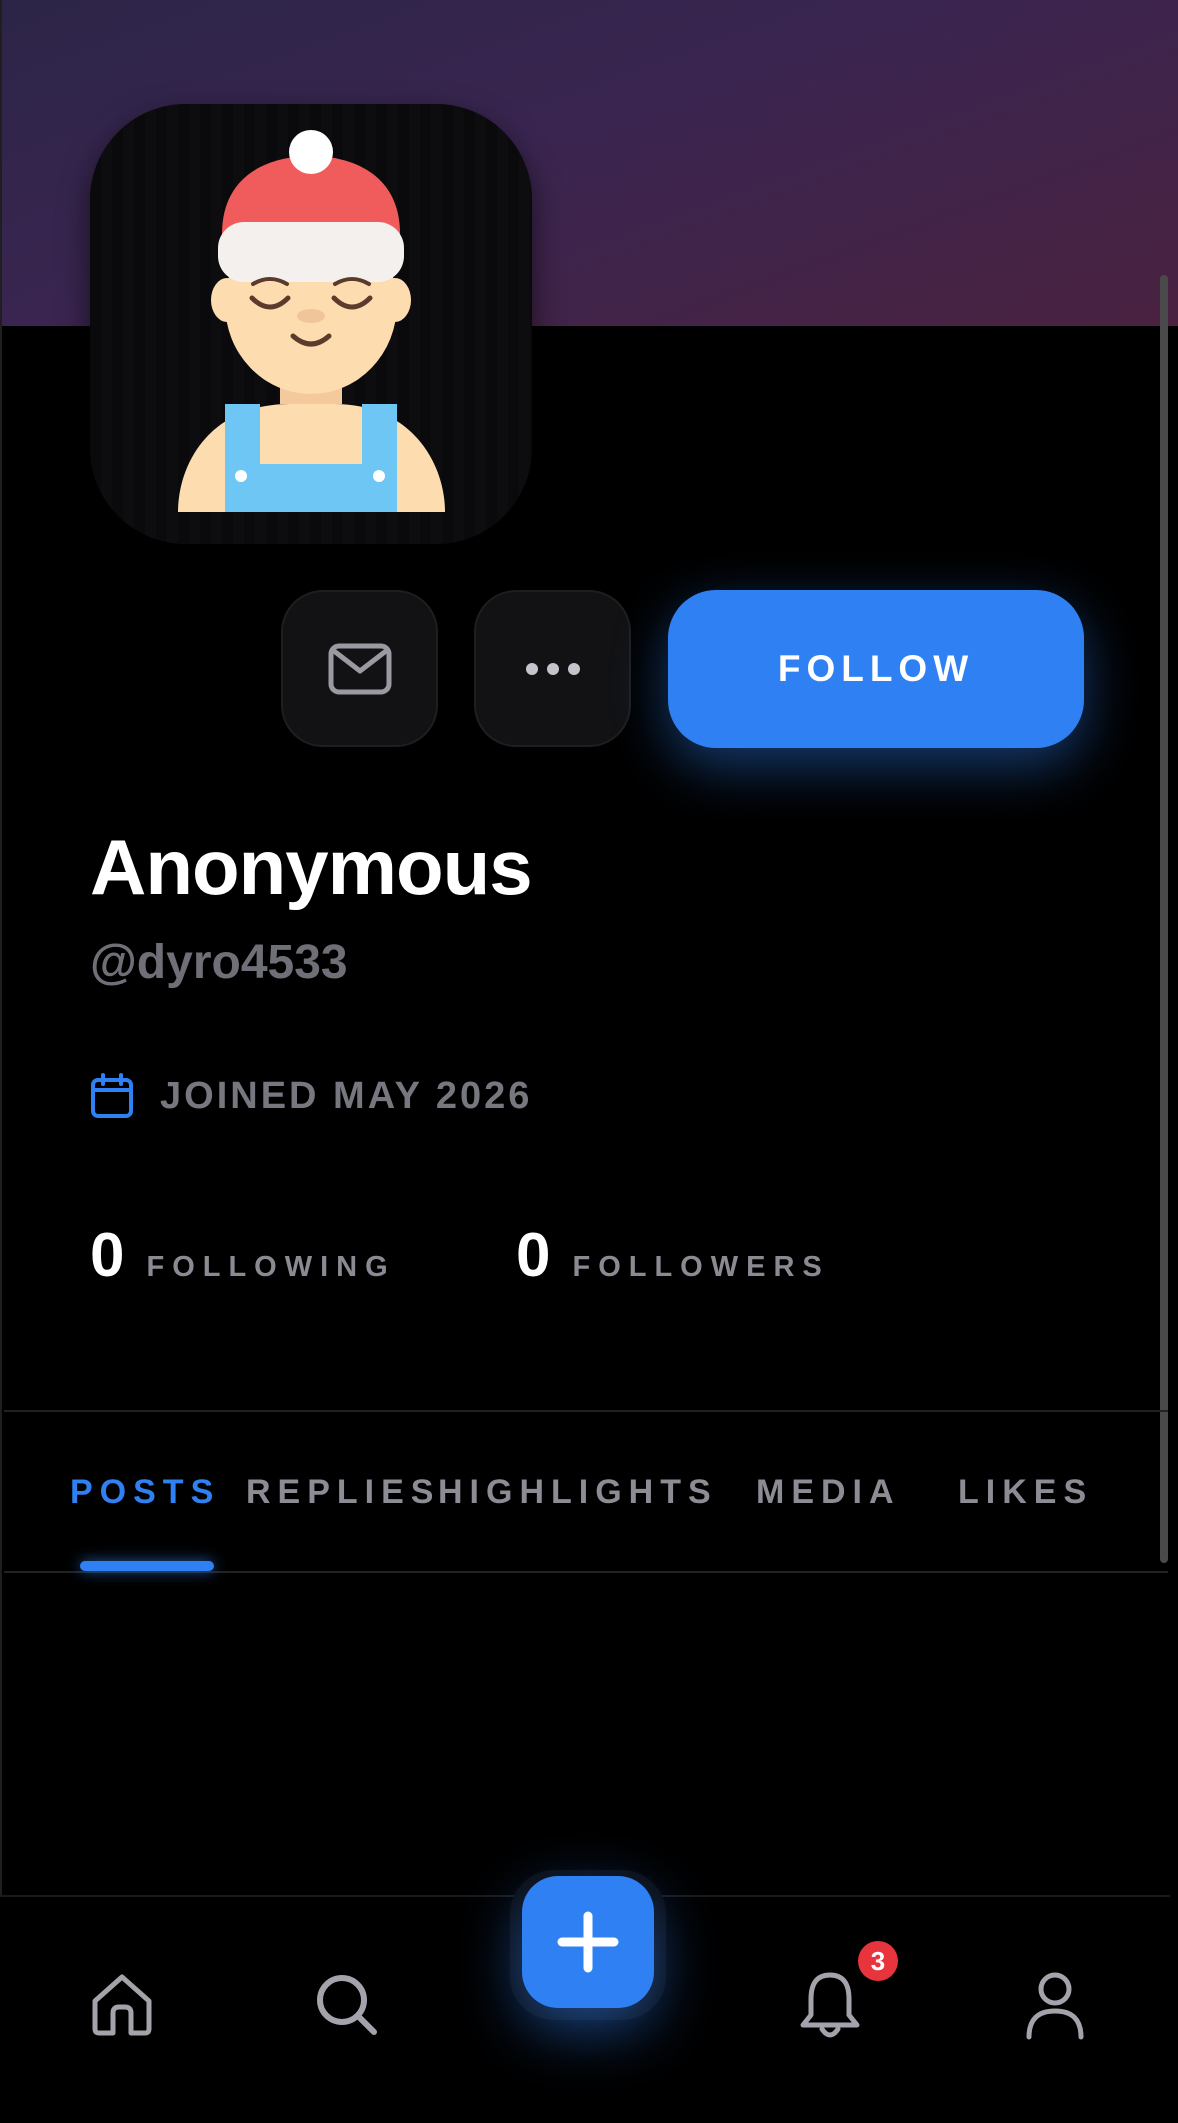 This screenshot has height=2123, width=1178. I want to click on message-button, so click(359, 668).